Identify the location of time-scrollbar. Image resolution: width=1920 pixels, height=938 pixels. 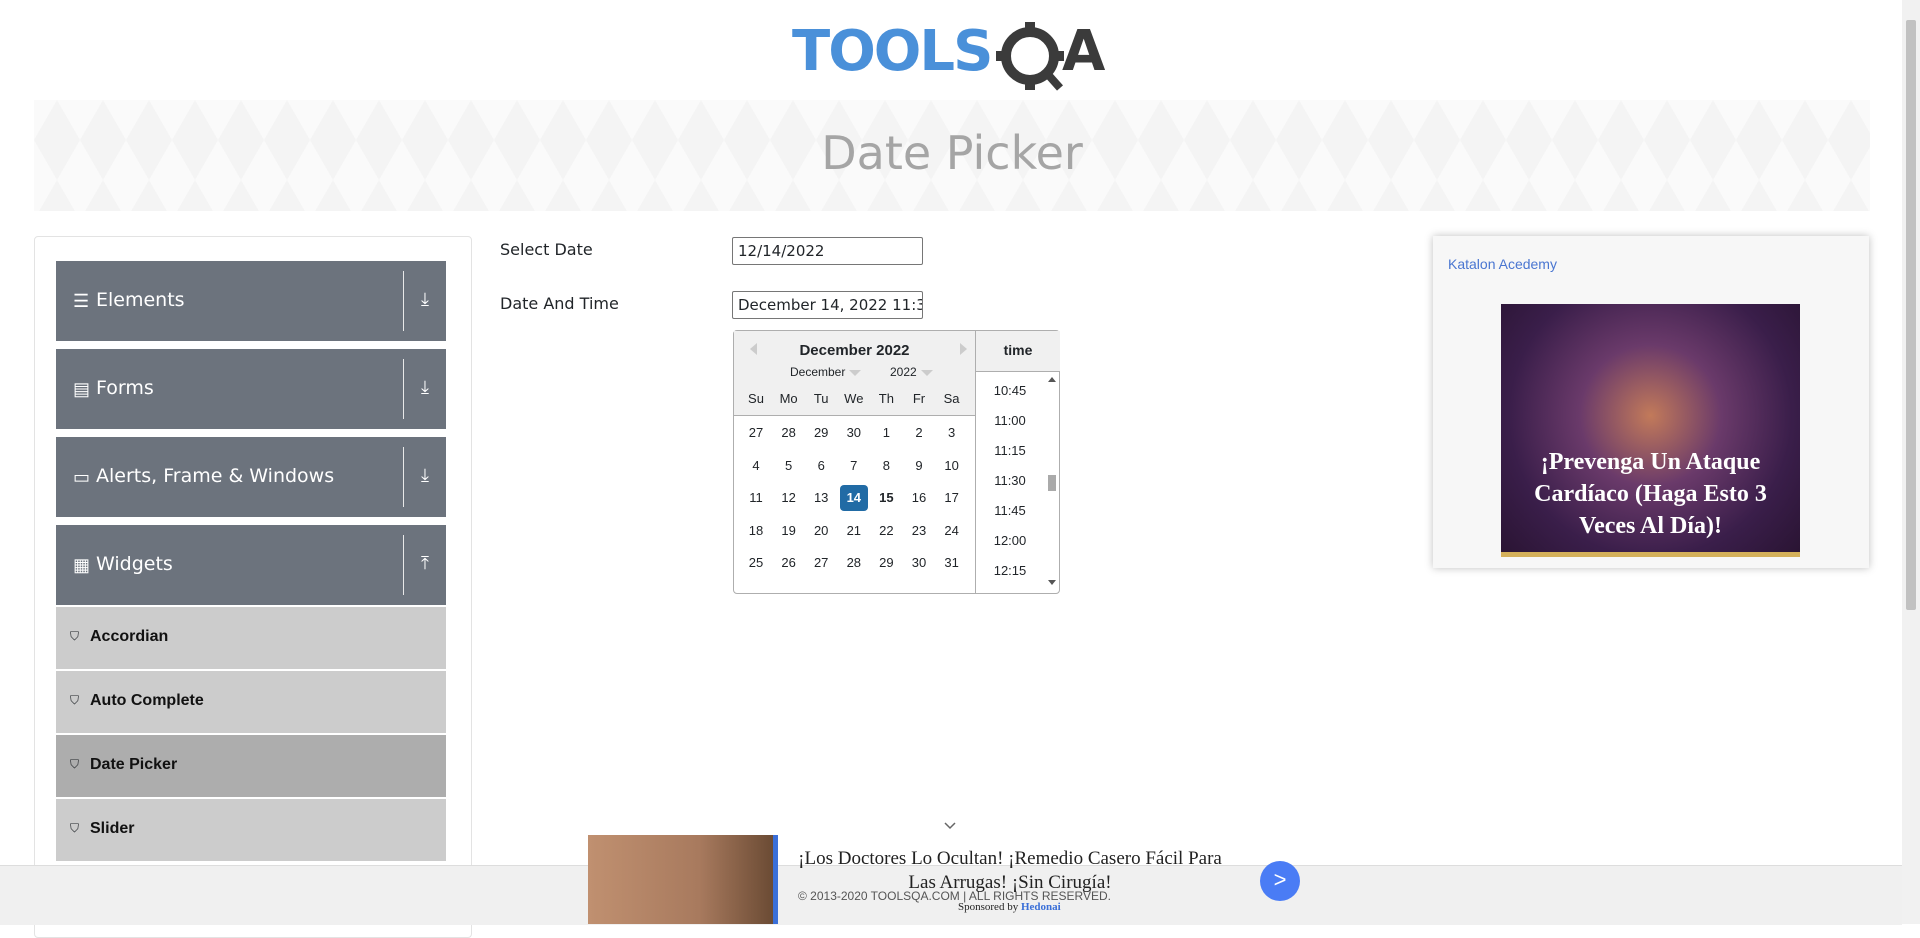
(1052, 481).